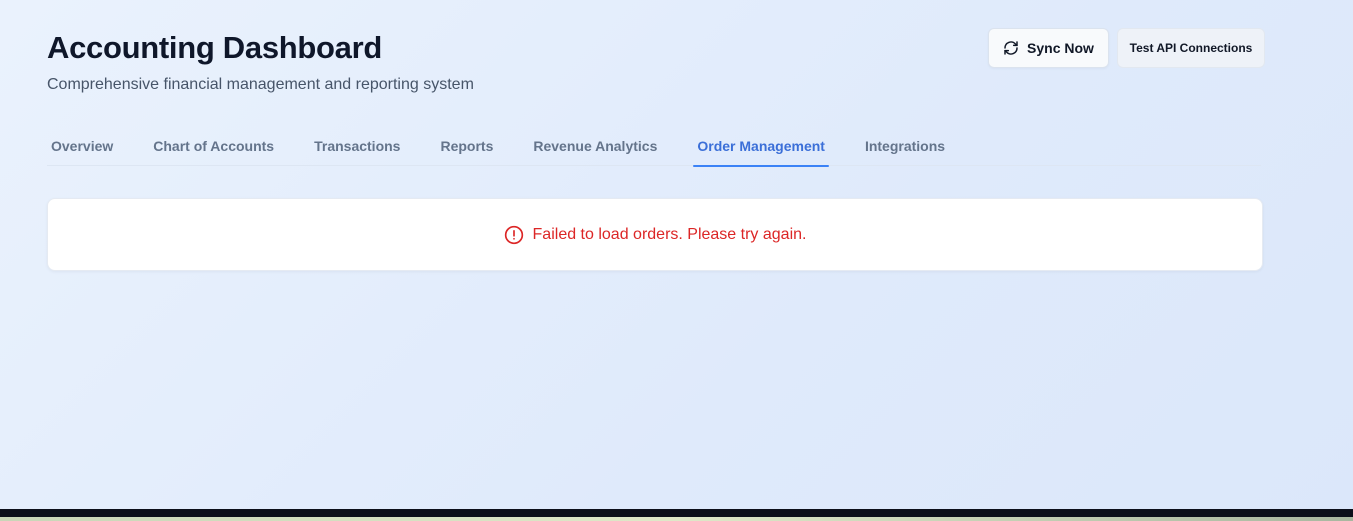  I want to click on header-actions: Sync Now Test API Connections, so click(1126, 48).